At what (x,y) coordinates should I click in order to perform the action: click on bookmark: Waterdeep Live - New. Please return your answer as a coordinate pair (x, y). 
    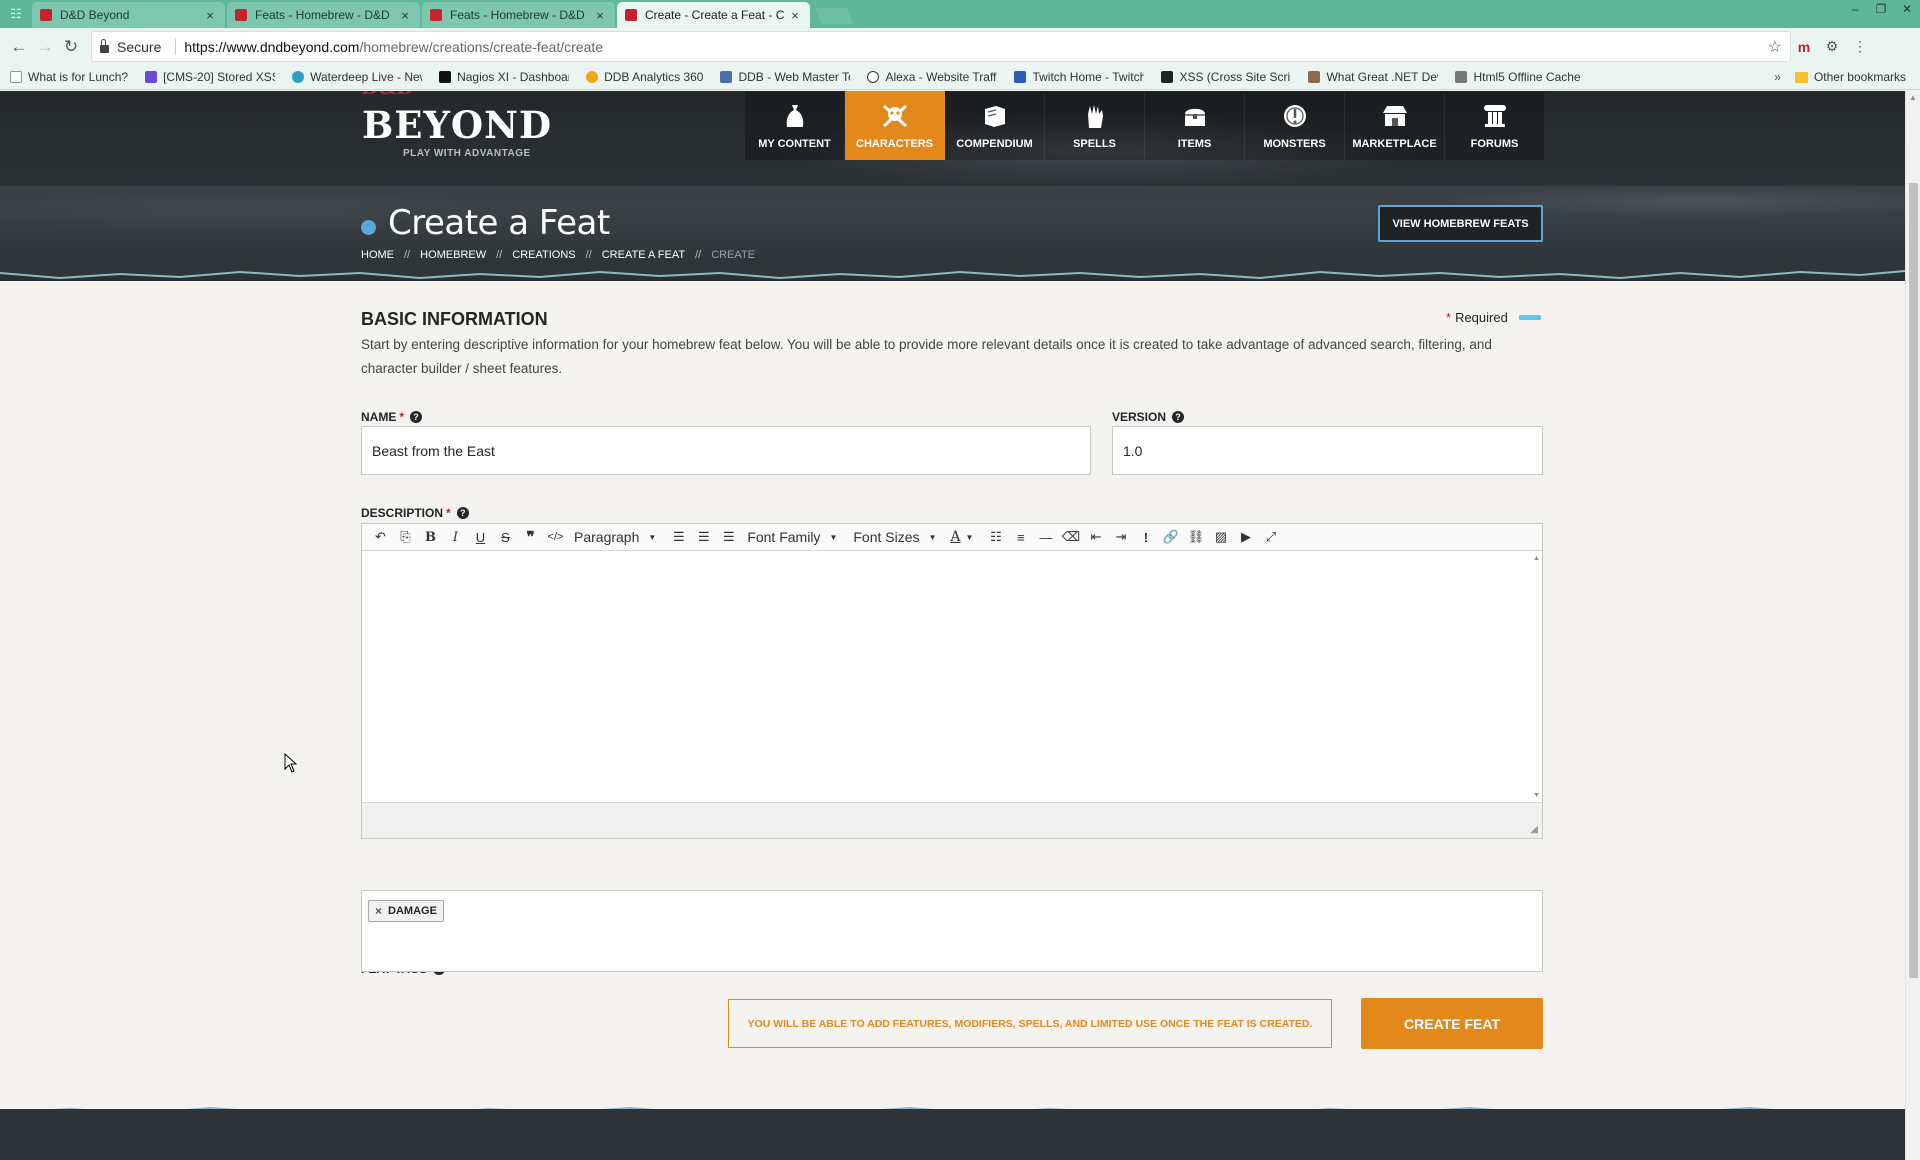
    Looking at the image, I should click on (357, 77).